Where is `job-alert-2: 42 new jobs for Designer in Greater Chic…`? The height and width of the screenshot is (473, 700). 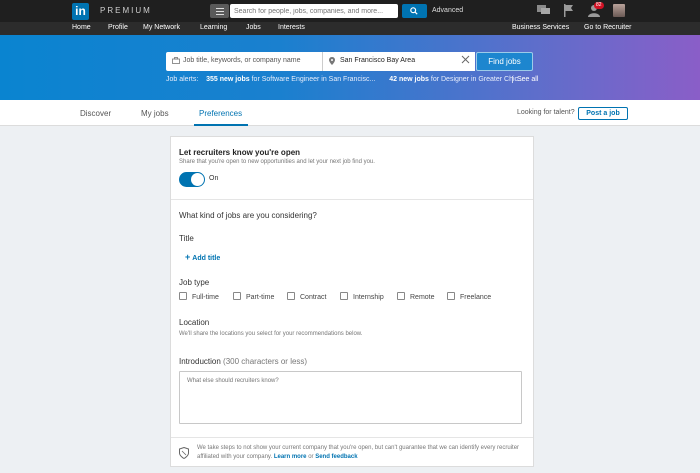
job-alert-2: 42 new jobs for Designer in Greater Chic… is located at coordinates (456, 79).